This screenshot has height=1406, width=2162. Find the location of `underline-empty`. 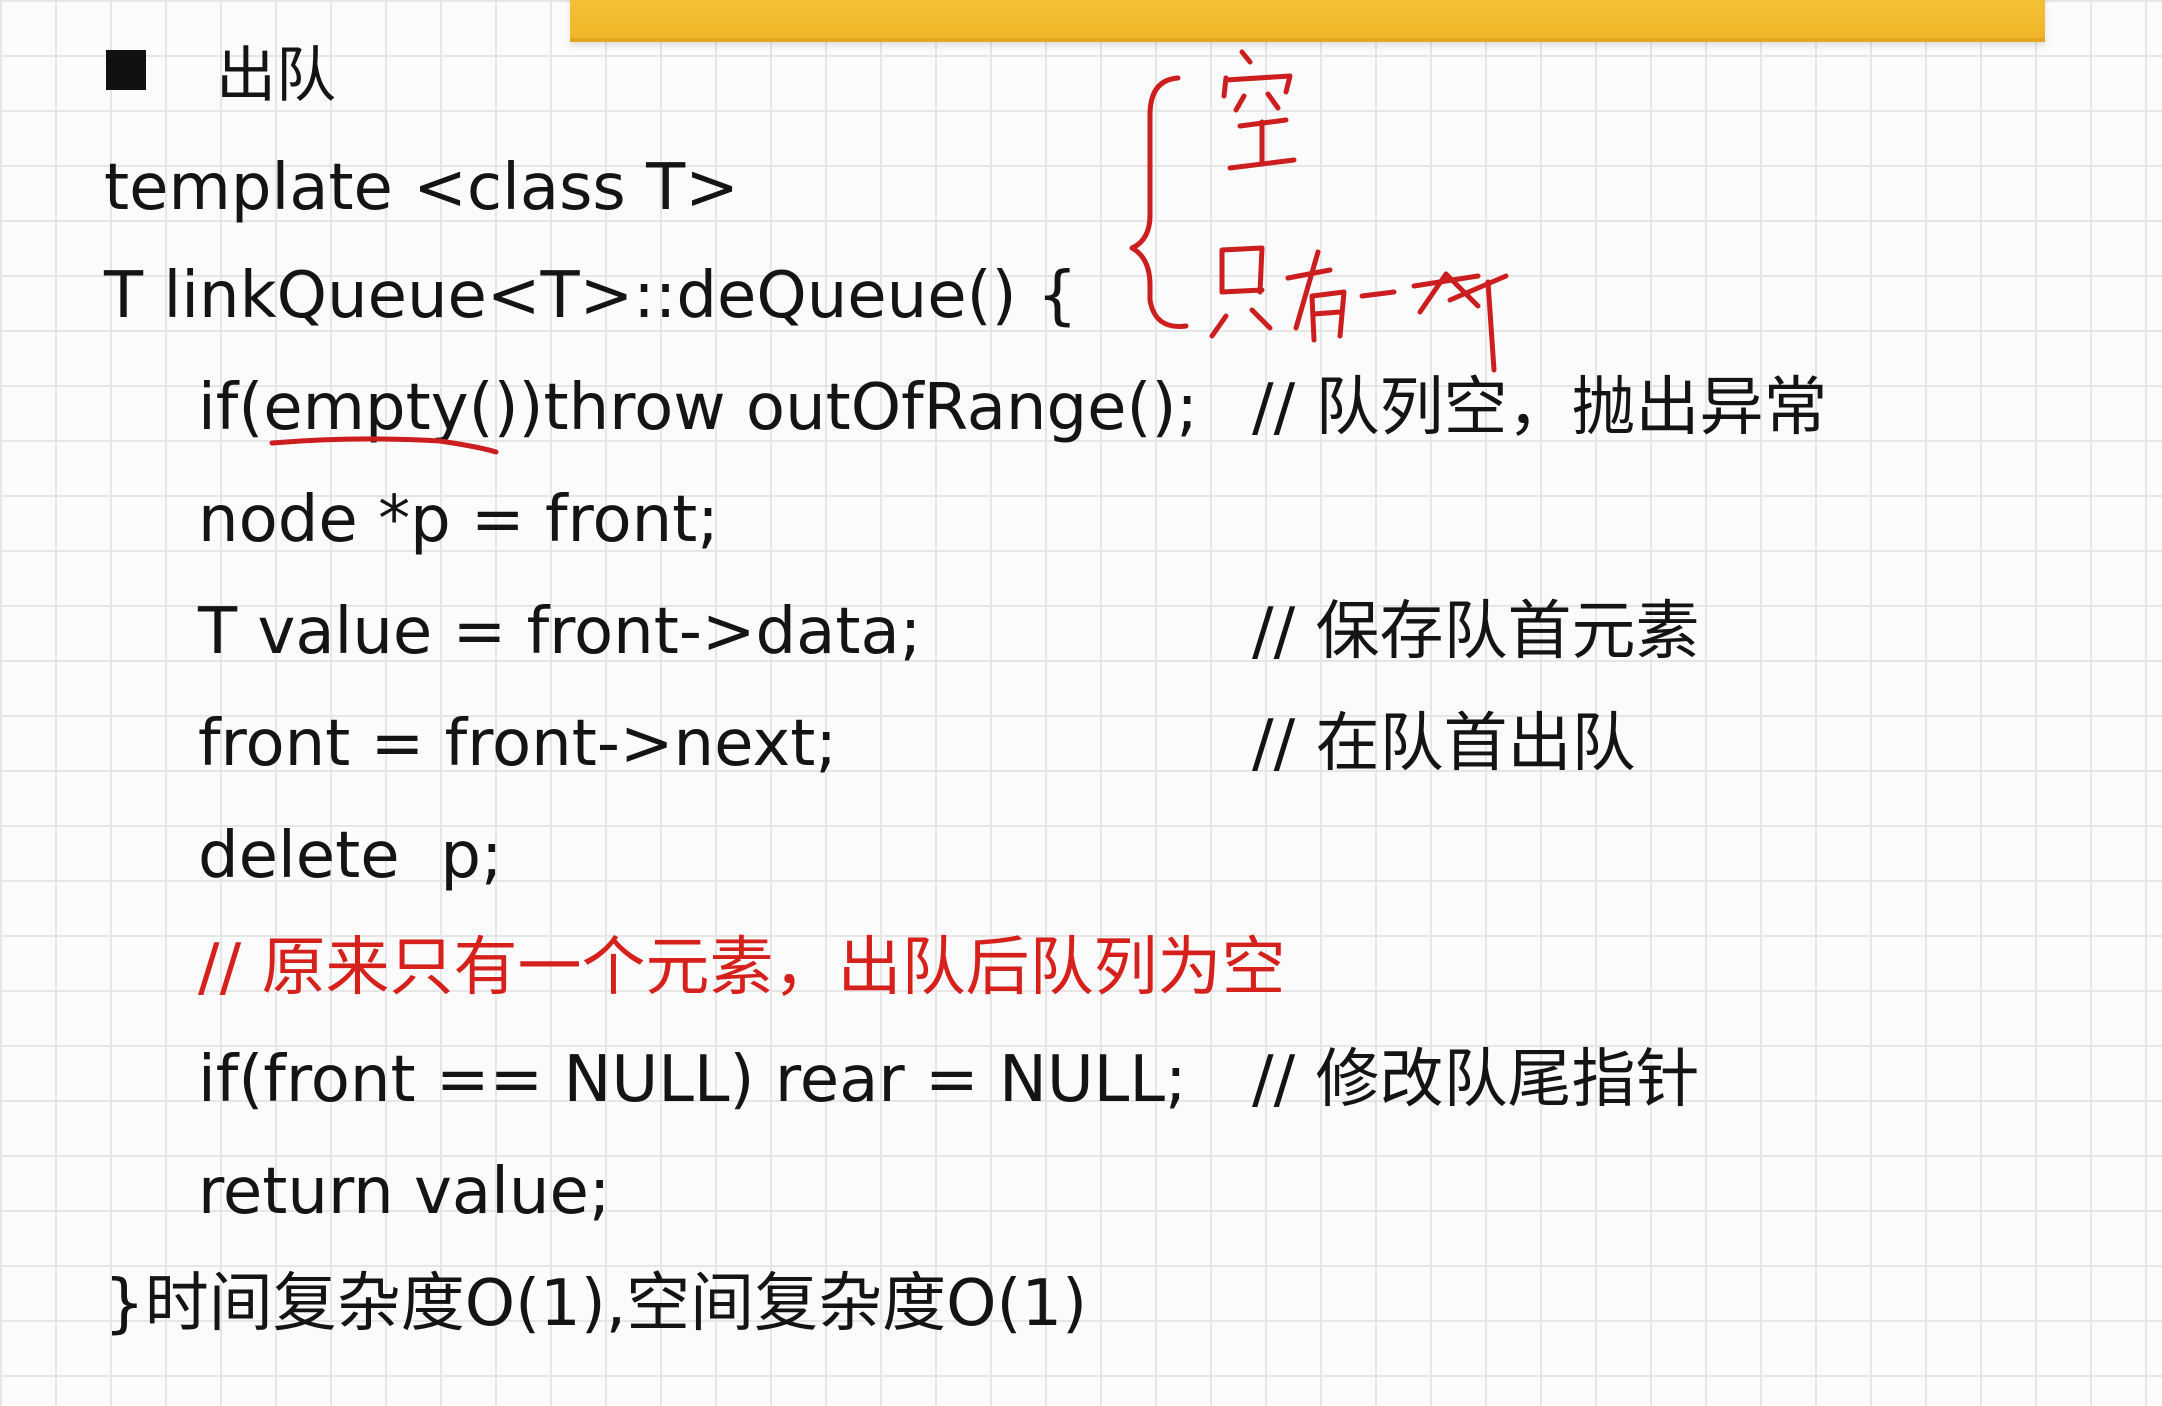

underline-empty is located at coordinates (384, 445).